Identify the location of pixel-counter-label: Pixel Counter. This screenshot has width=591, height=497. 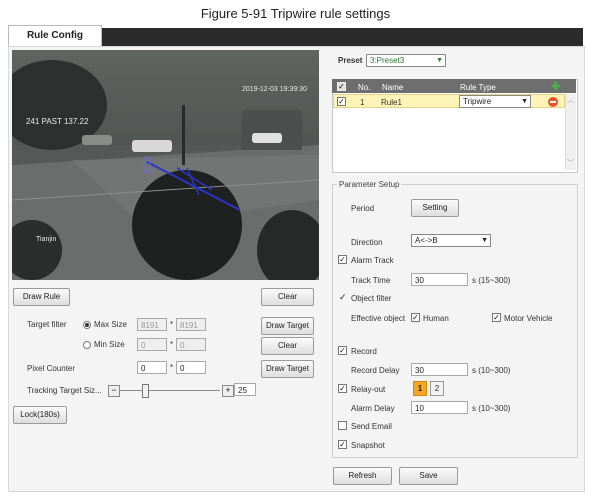
(51, 368).